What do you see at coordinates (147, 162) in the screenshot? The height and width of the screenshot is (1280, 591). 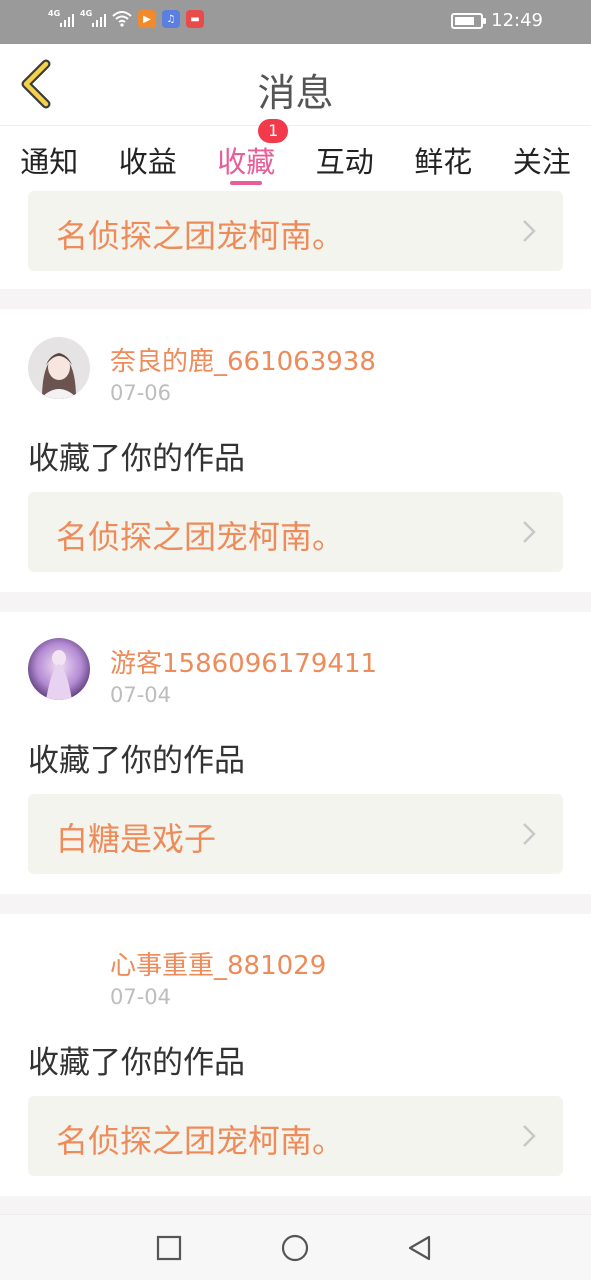 I see `tab-label: 收益` at bounding box center [147, 162].